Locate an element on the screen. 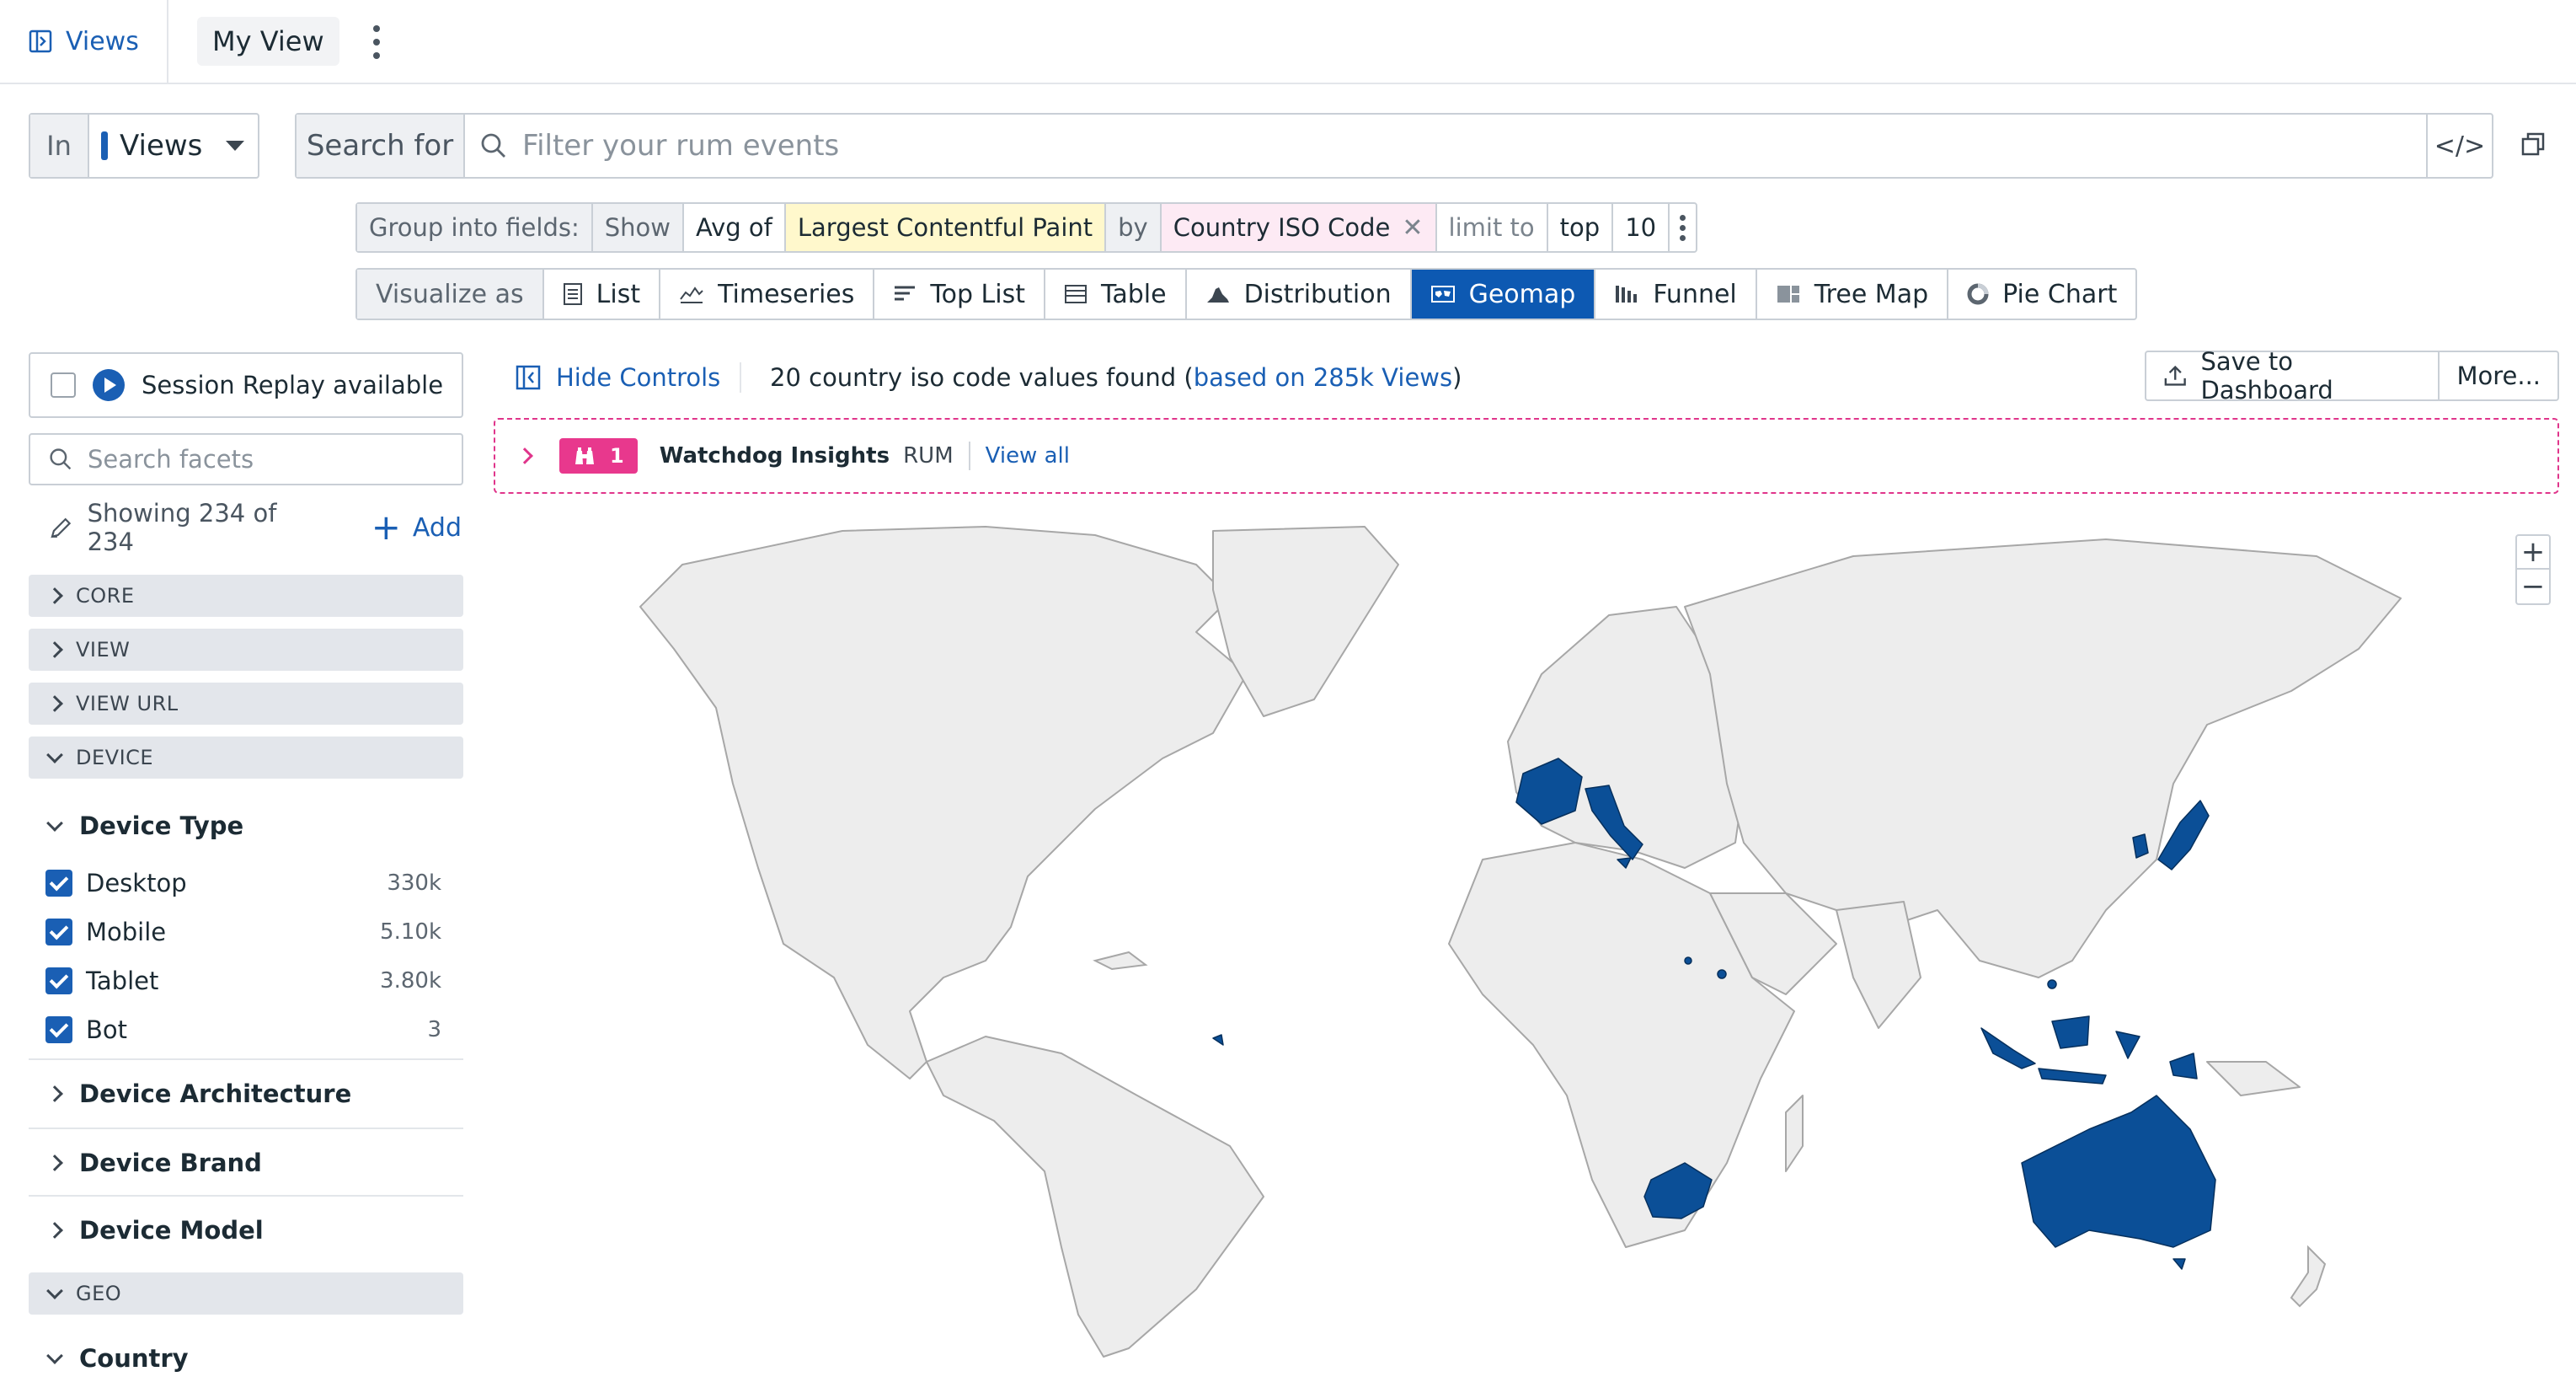 This screenshot has height=1382, width=2576. zoom-in-button: + is located at coordinates (2533, 552).